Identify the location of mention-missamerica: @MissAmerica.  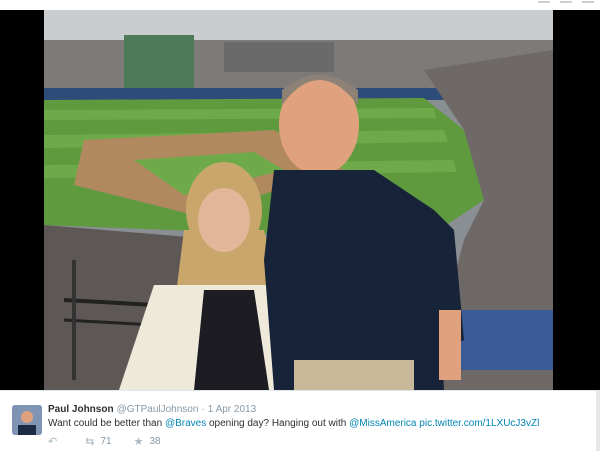
(382, 423).